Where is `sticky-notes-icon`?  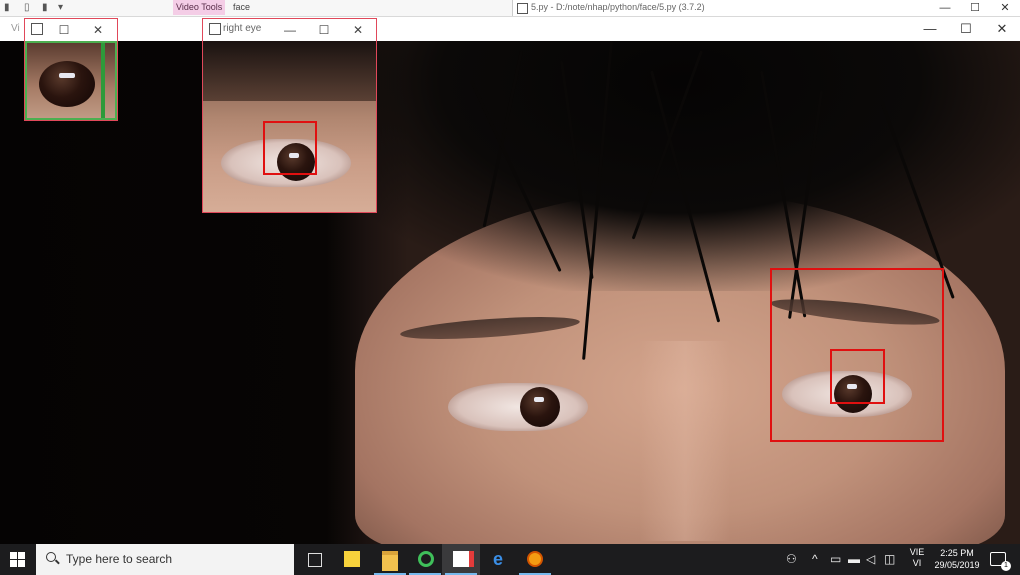 sticky-notes-icon is located at coordinates (352, 559).